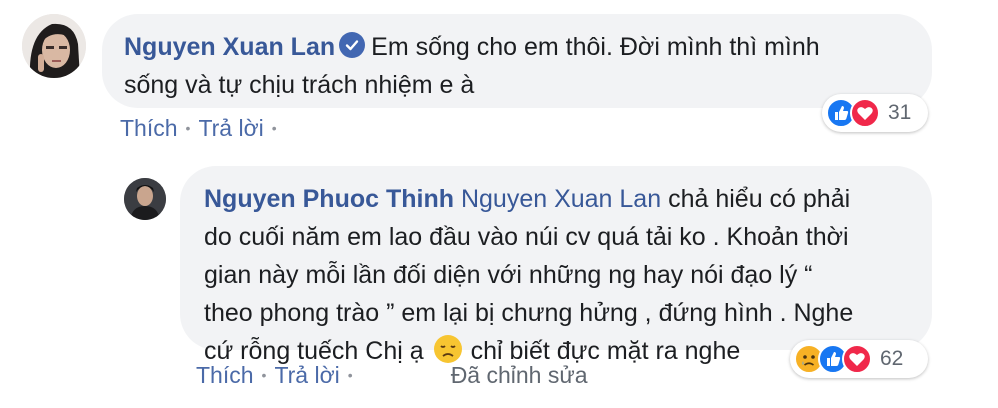 The image size is (998, 408). Describe the element at coordinates (595, 47) in the screenshot. I see `comment-text-line: Em sống cho em thôi. Đời mình thì mình` at that location.